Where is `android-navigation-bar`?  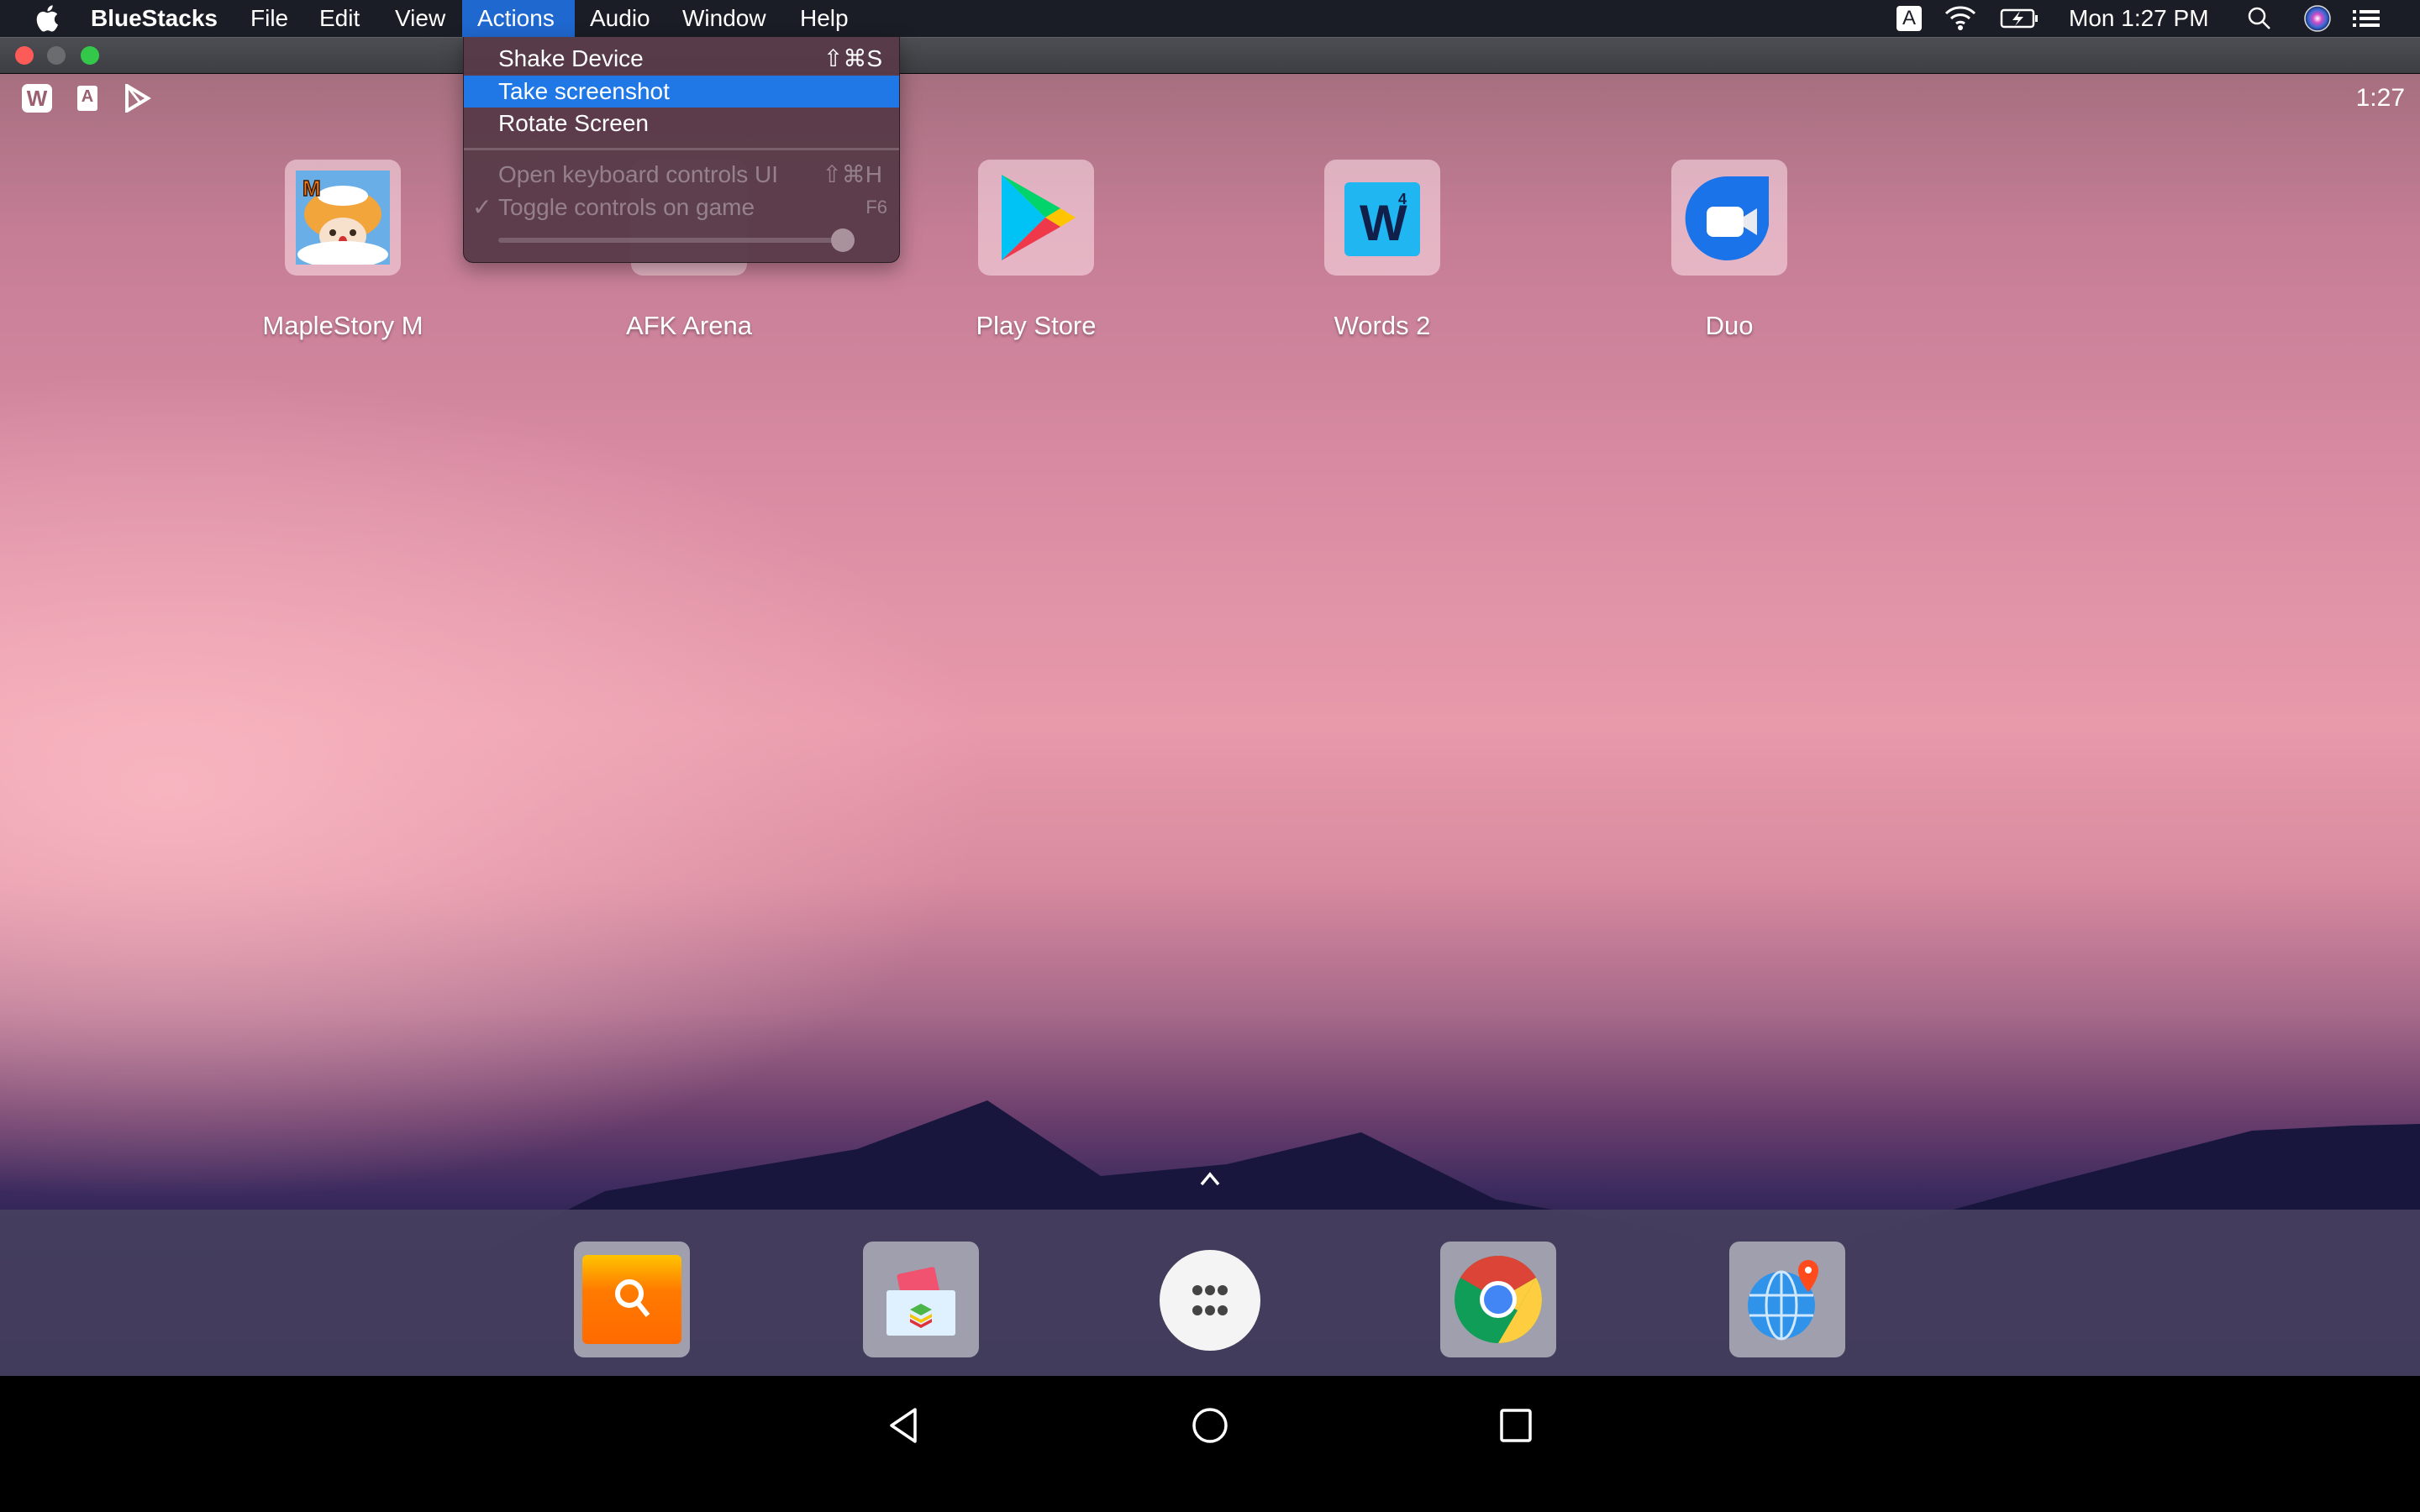
android-navigation-bar is located at coordinates (1210, 1444).